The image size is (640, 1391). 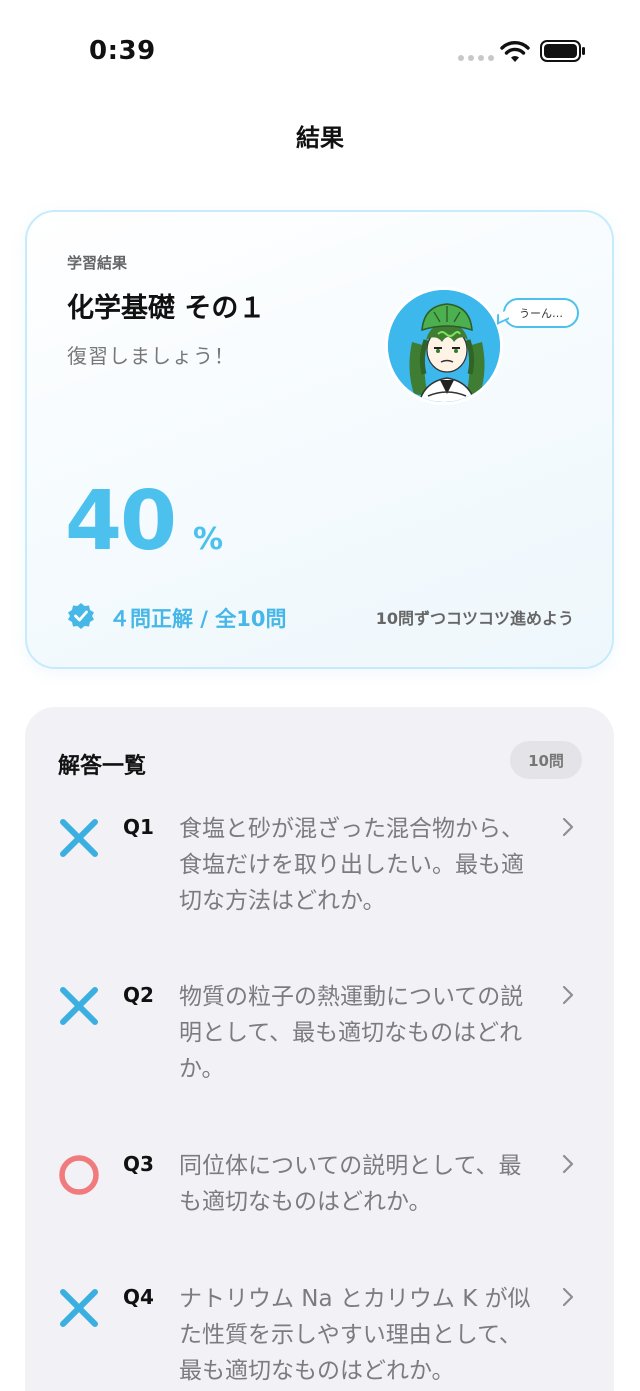 I want to click on score-value: 40, so click(x=121, y=521).